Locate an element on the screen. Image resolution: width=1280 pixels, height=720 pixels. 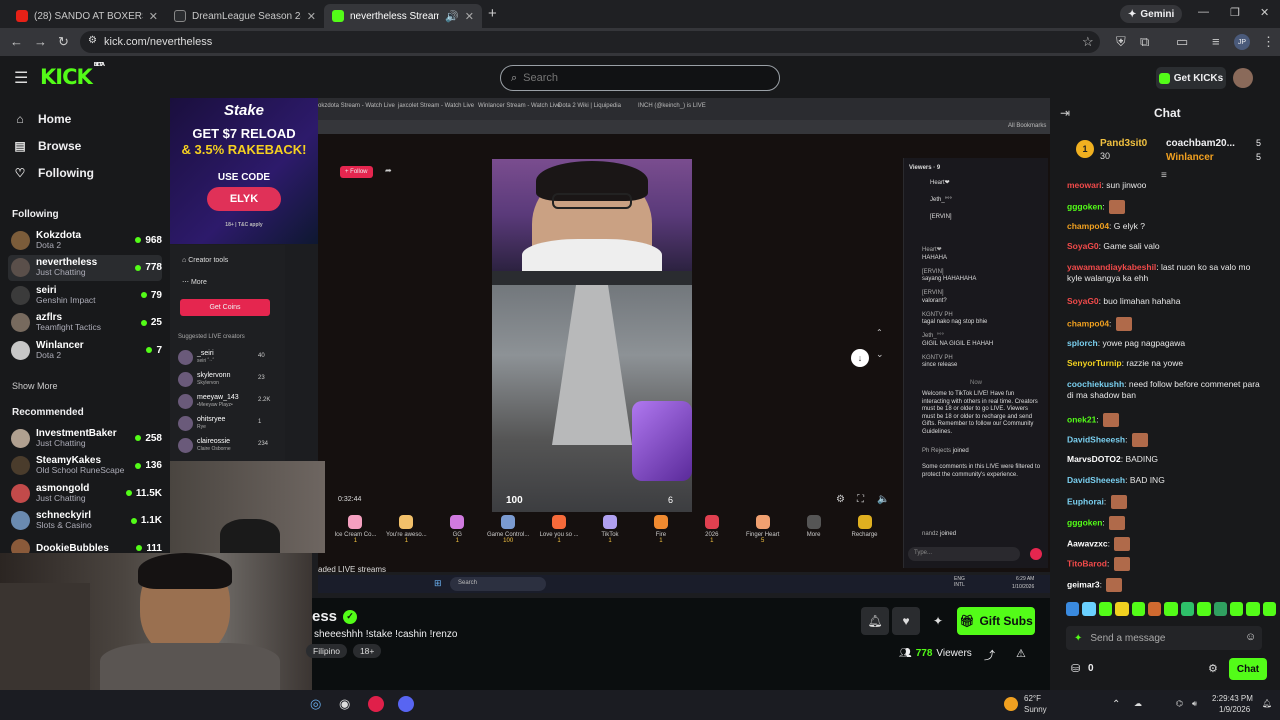
close-window-button: ✕ is located at coordinates (1264, 12).